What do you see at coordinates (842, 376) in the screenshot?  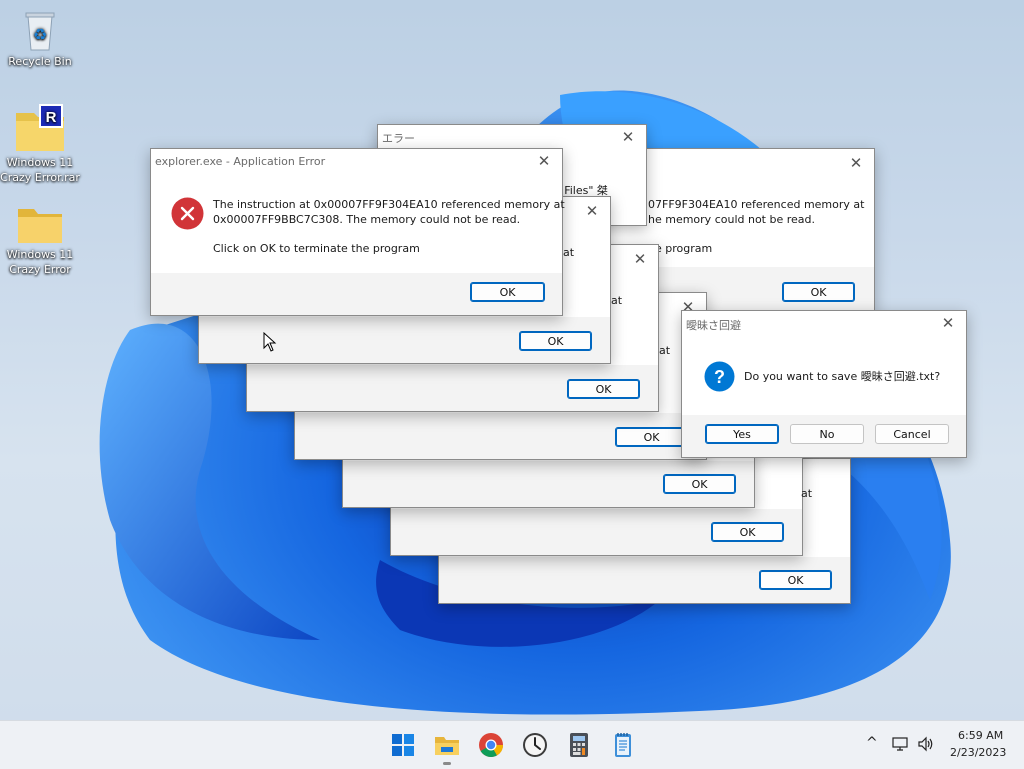 I see `dialog-message: Do you want to save 曖昧さ回避.txt?` at bounding box center [842, 376].